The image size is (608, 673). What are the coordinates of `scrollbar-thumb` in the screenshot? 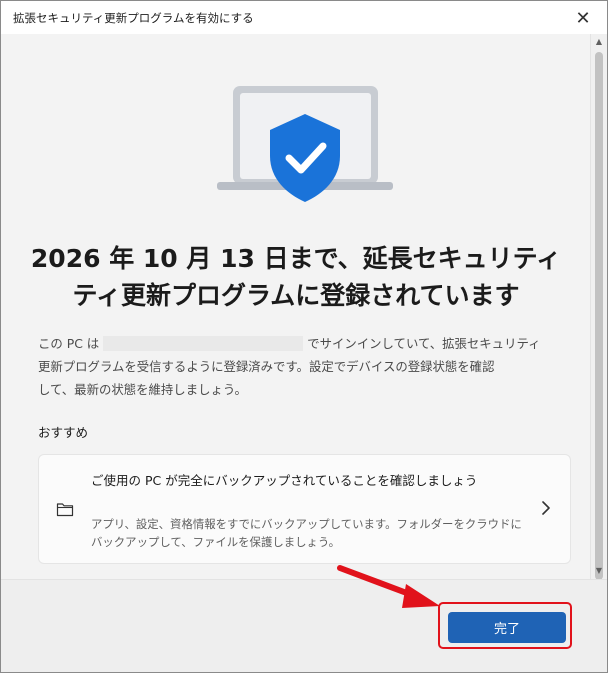 It's located at (599, 316).